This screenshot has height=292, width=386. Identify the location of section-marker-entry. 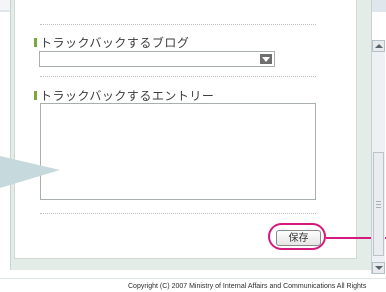
(35, 95).